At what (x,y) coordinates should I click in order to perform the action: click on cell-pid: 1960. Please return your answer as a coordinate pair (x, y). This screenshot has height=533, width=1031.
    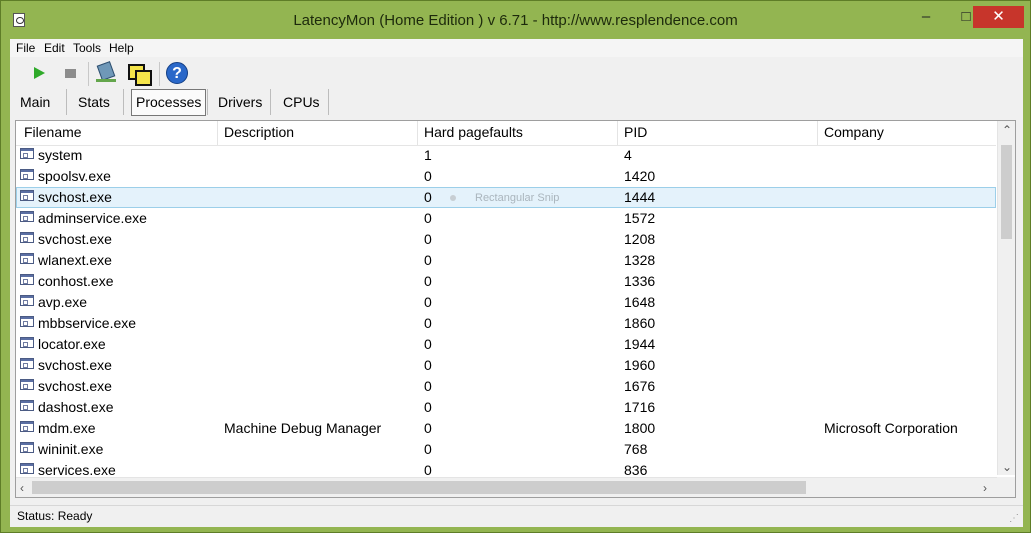
    Looking at the image, I should click on (640, 365).